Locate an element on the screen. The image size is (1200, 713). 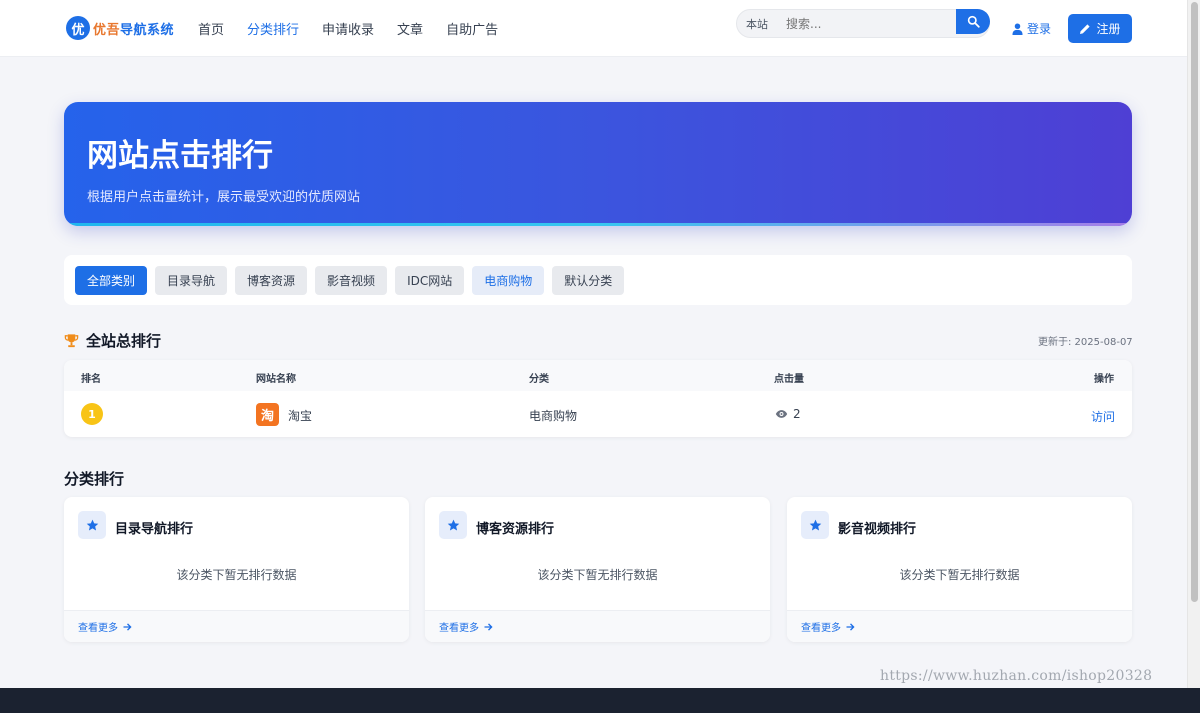
eye-icon is located at coordinates (781, 415).